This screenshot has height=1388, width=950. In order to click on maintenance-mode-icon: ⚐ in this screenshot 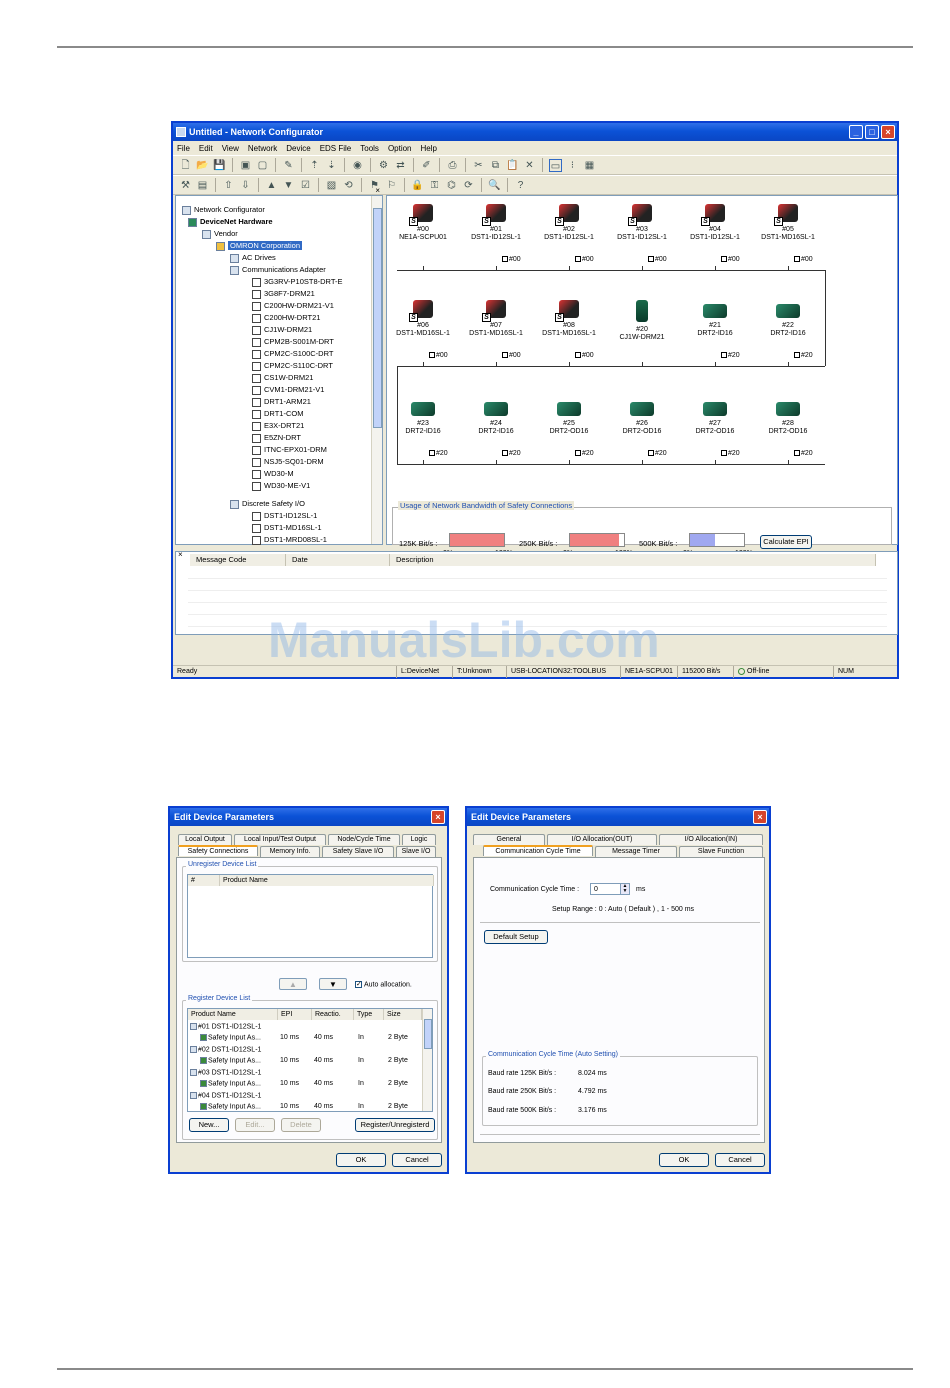, I will do `click(391, 185)`.